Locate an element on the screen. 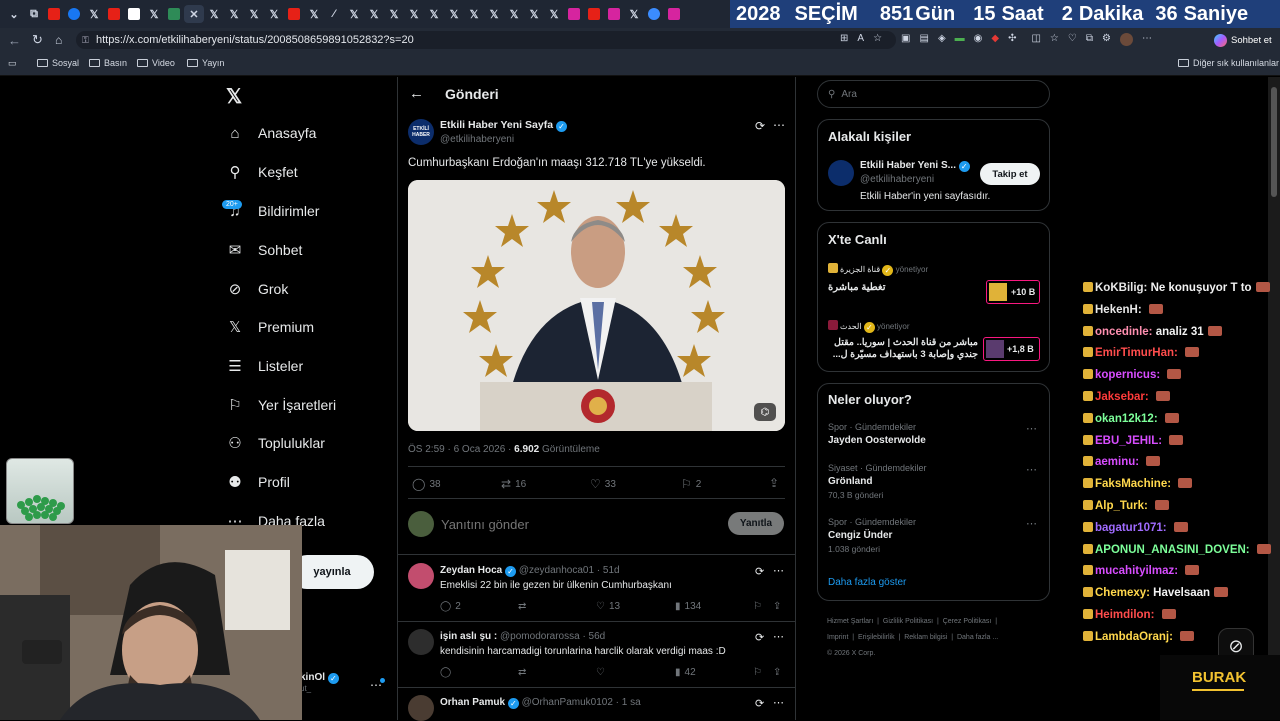  nav-item-0: ⌂ Anasayfa is located at coordinates (271, 133).